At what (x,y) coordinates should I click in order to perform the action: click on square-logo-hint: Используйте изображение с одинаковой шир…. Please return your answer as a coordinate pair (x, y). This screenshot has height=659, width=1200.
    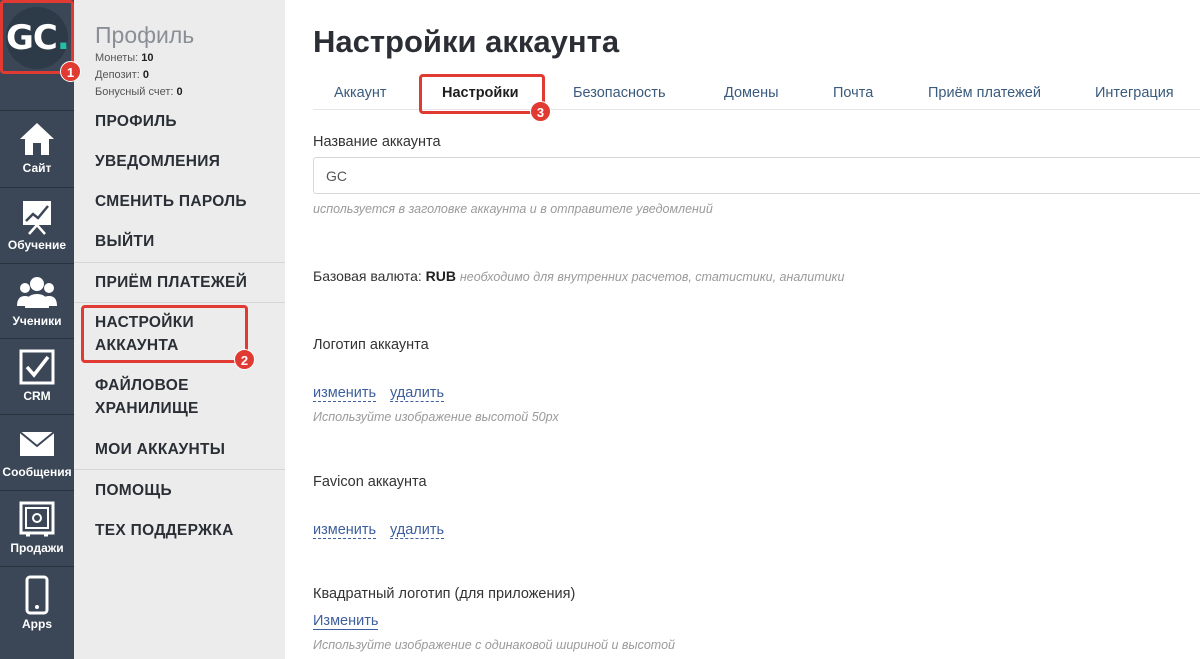
    Looking at the image, I should click on (494, 645).